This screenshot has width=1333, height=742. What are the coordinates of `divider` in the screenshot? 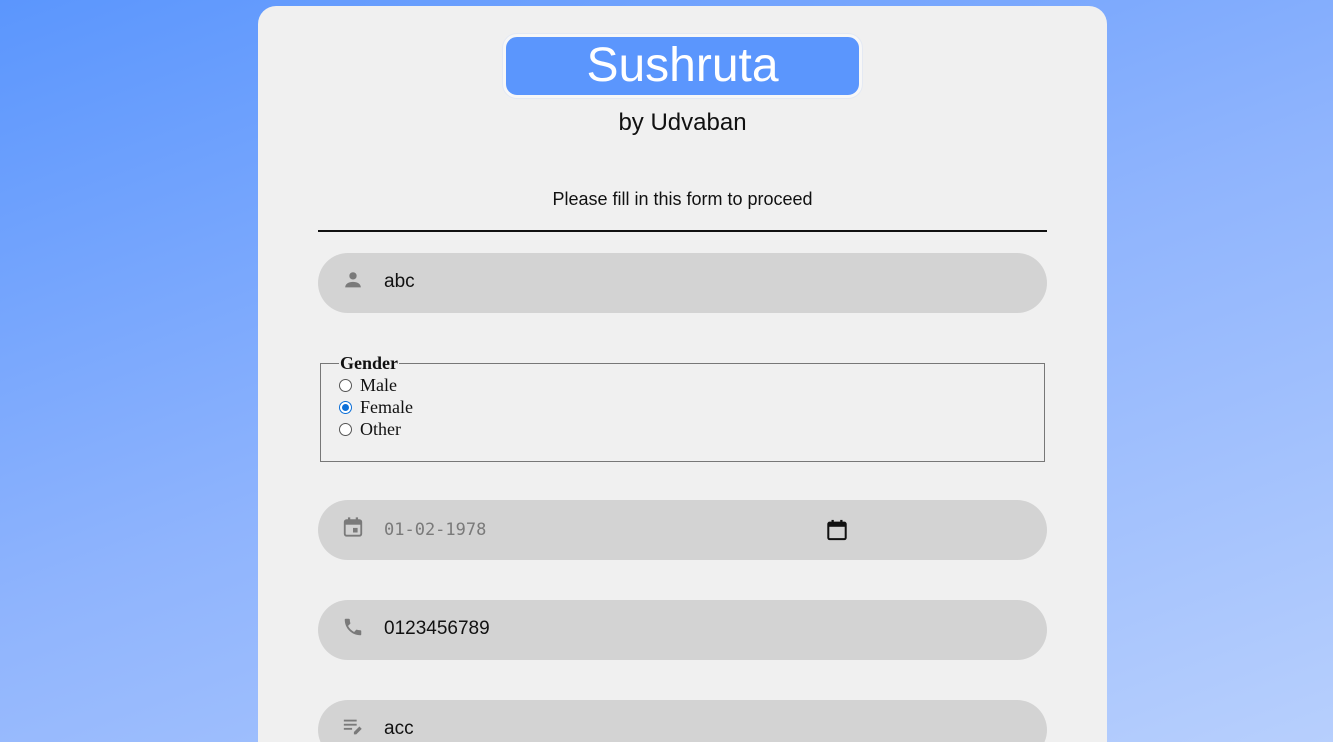 It's located at (682, 231).